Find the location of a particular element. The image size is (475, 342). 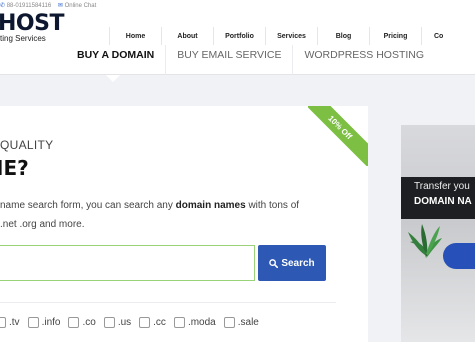

tld-option: .moda is located at coordinates (194, 322).